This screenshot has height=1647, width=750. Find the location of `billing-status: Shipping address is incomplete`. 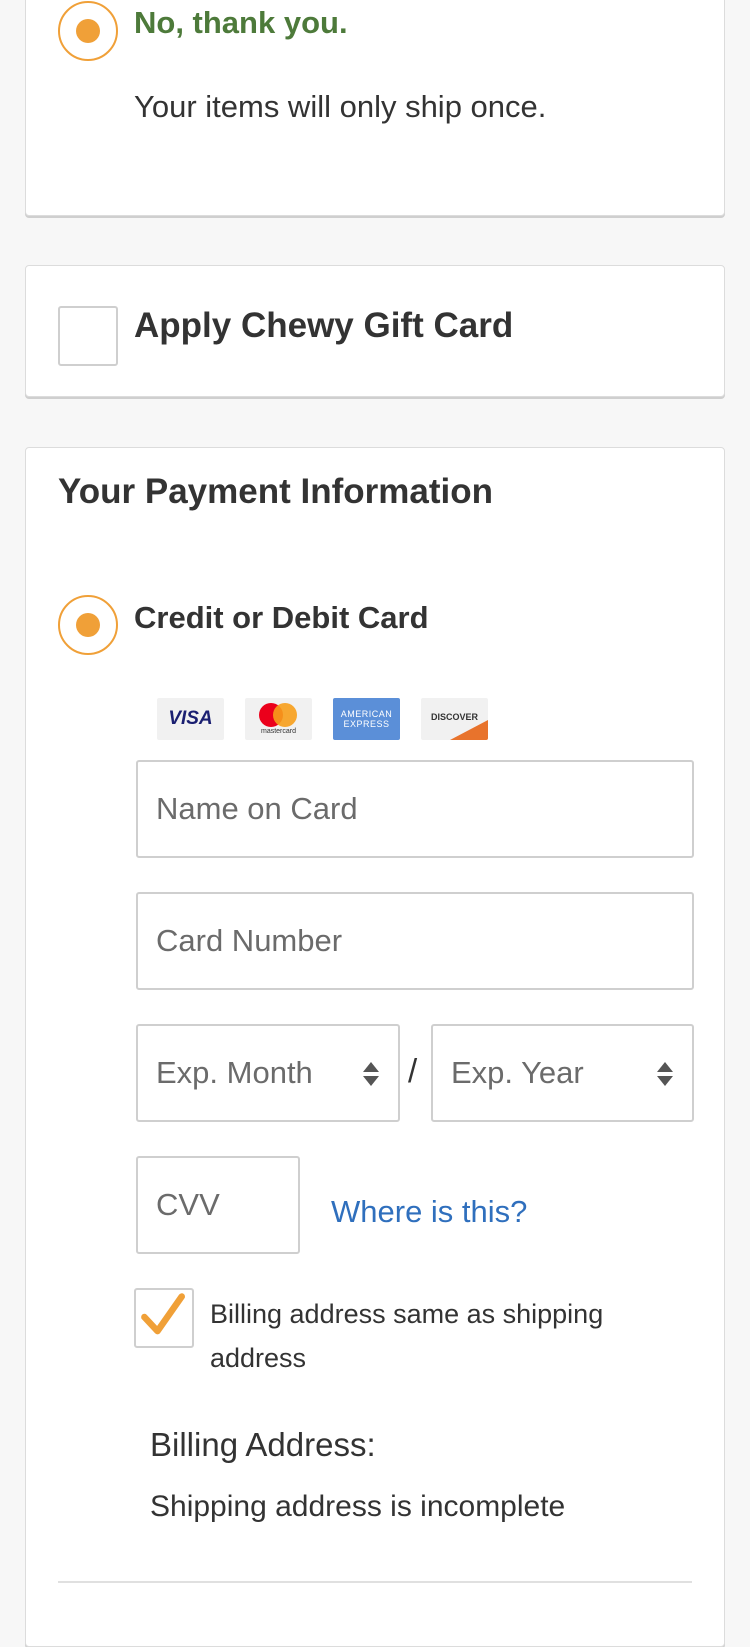

billing-status: Shipping address is incomplete is located at coordinates (358, 1506).